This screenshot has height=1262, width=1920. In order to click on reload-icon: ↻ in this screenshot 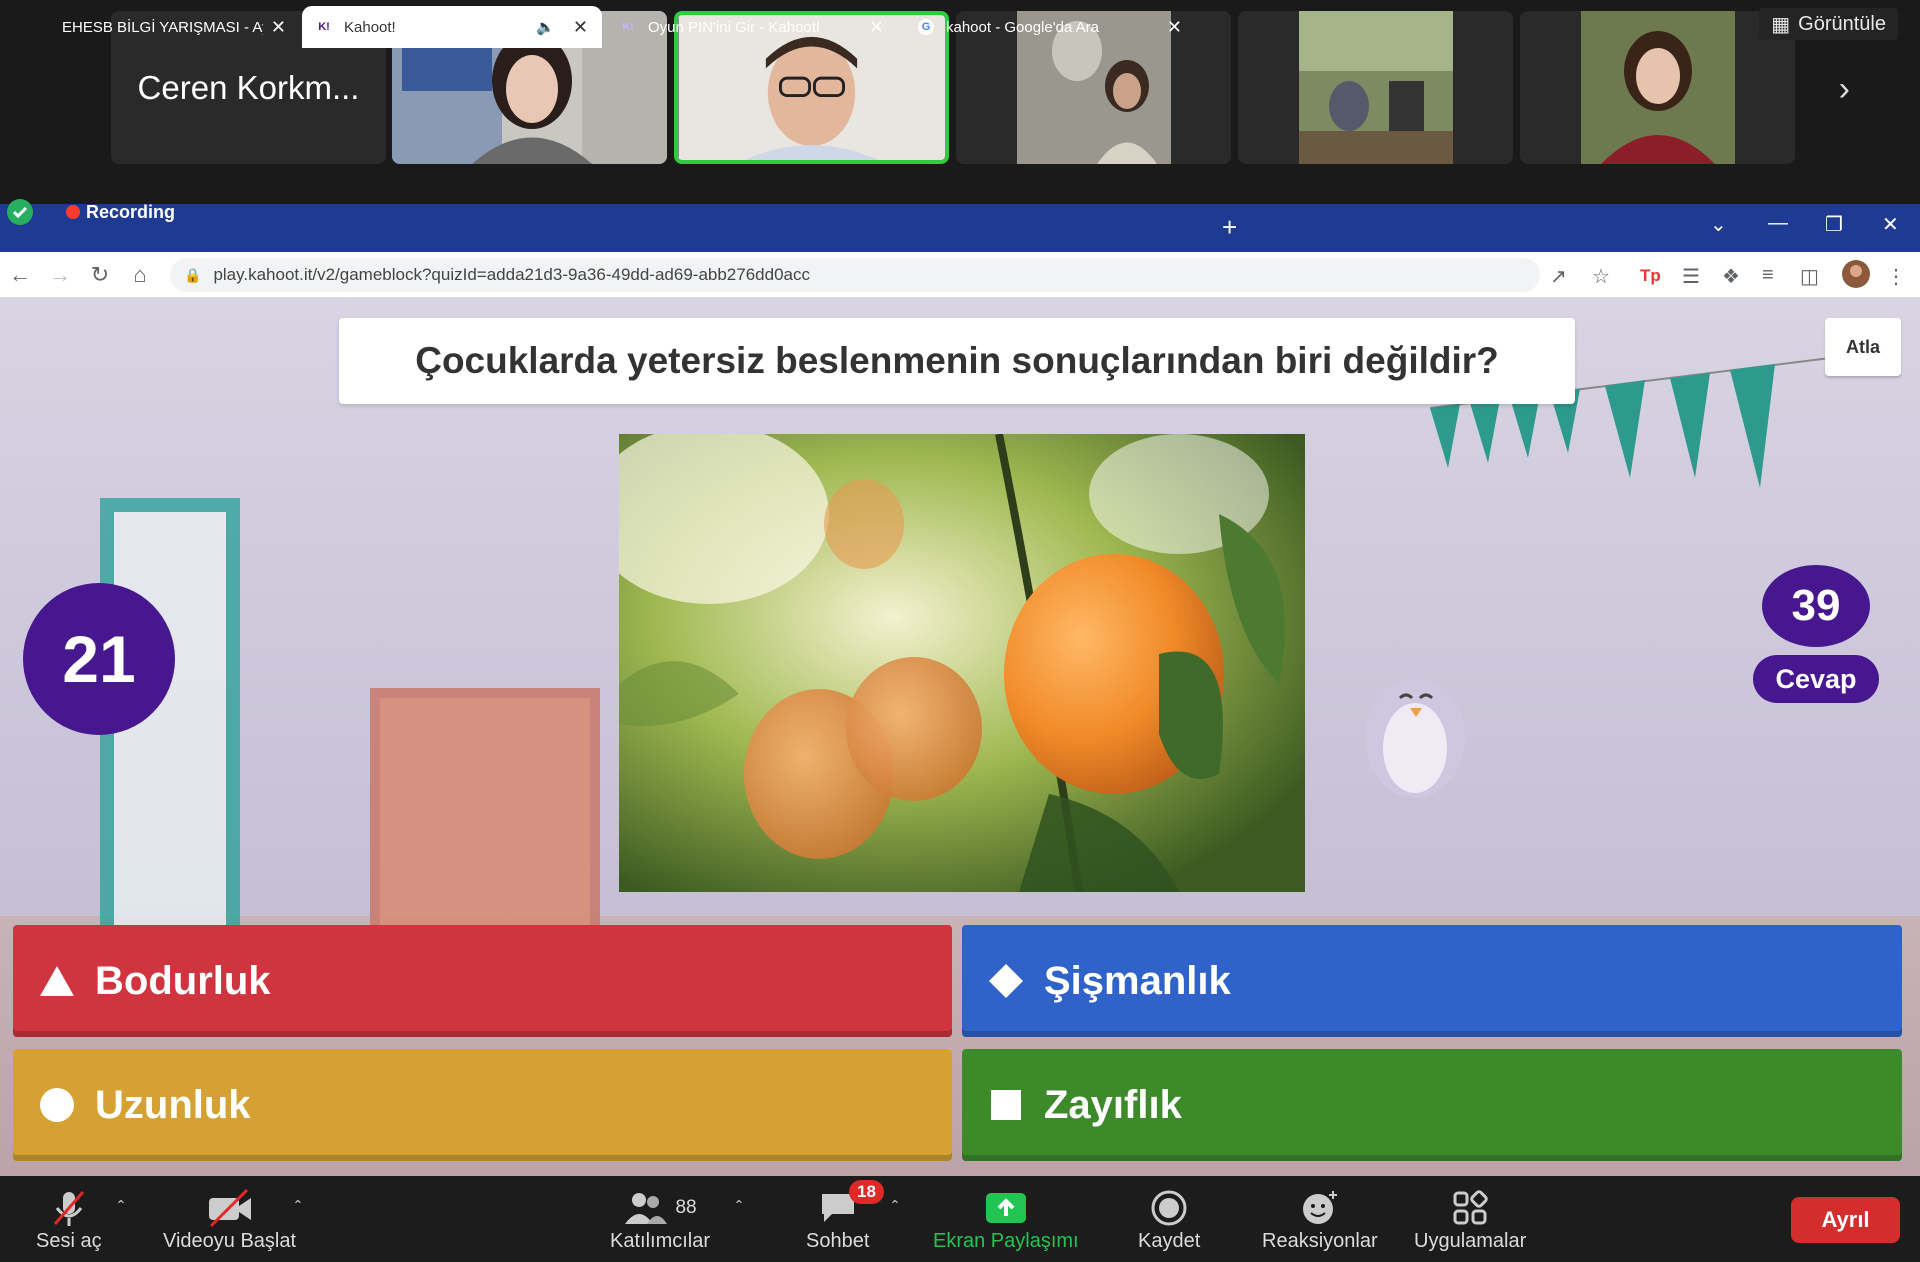, I will do `click(100, 275)`.